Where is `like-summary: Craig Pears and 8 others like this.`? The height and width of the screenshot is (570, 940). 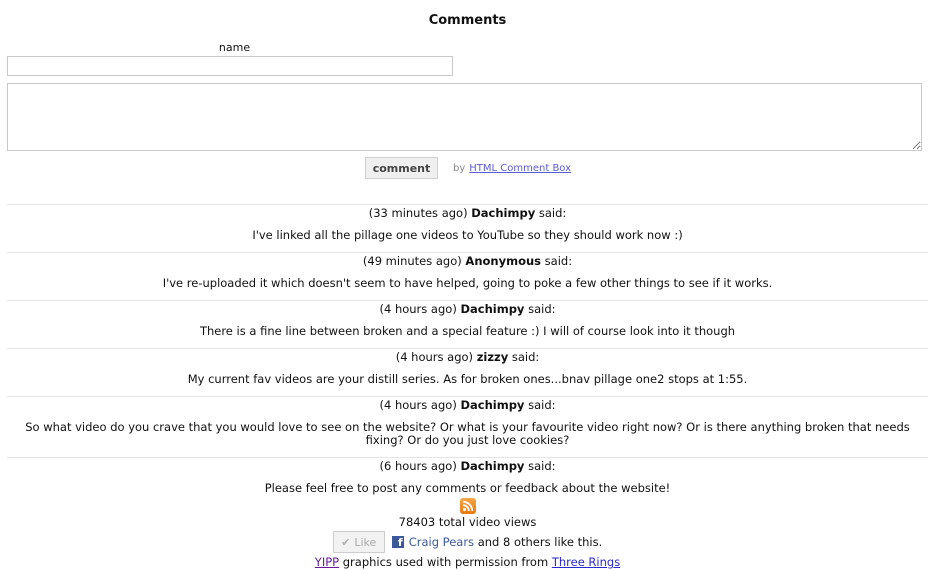 like-summary: Craig Pears and 8 others like this. is located at coordinates (506, 542).